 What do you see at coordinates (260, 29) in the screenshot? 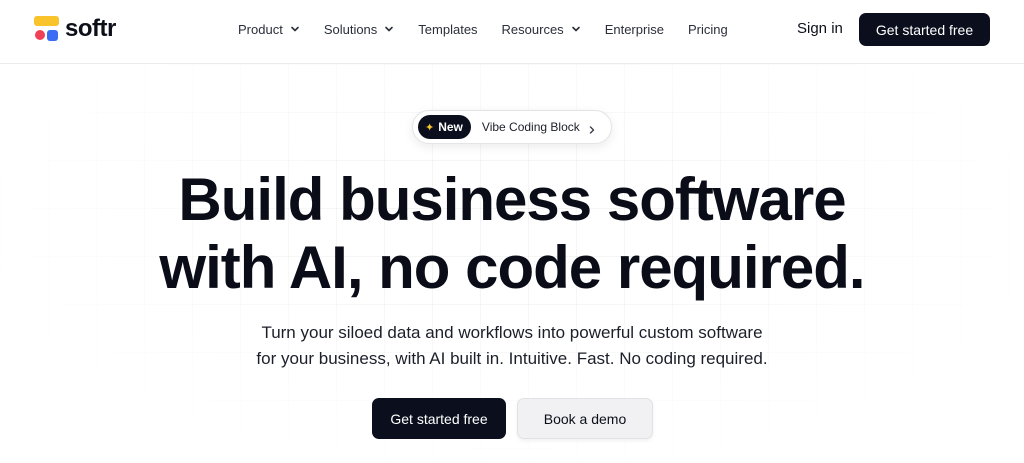
I see `nav-item-label: Product` at bounding box center [260, 29].